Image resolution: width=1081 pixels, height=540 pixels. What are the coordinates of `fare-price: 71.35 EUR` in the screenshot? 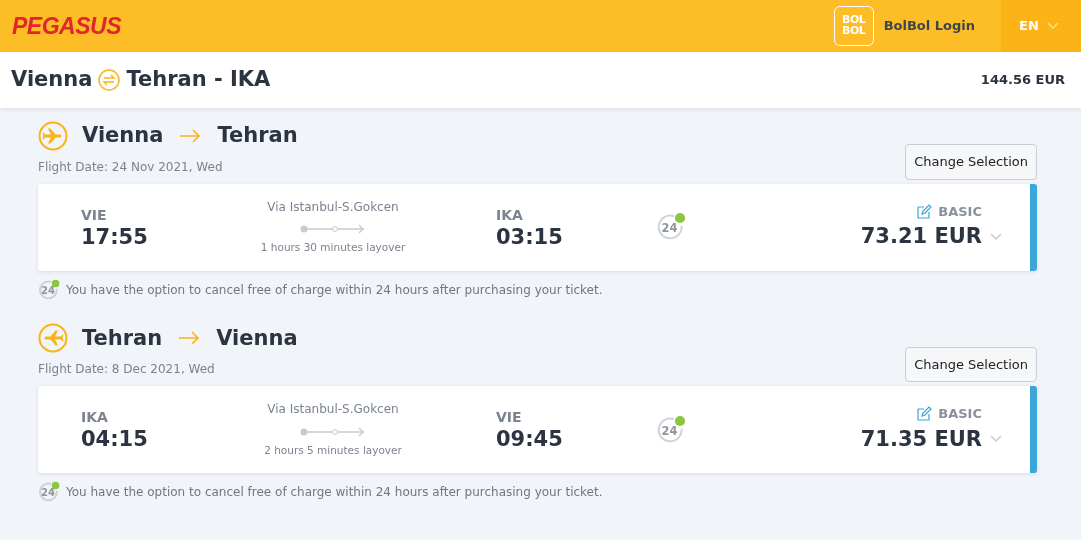 It's located at (921, 439).